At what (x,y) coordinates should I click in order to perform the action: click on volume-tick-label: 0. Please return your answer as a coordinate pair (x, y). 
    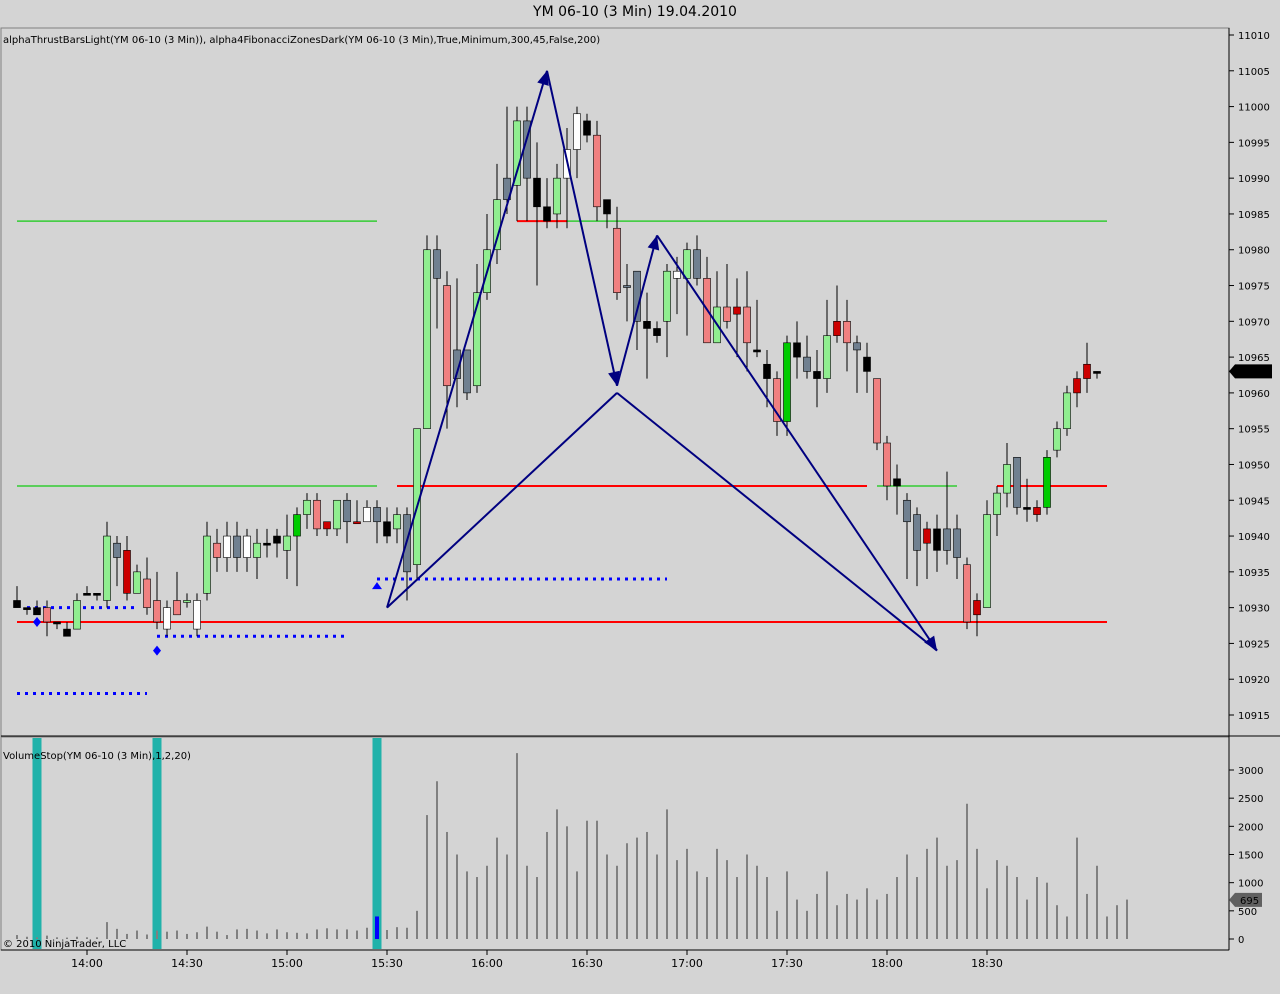
    Looking at the image, I should click on (1241, 940).